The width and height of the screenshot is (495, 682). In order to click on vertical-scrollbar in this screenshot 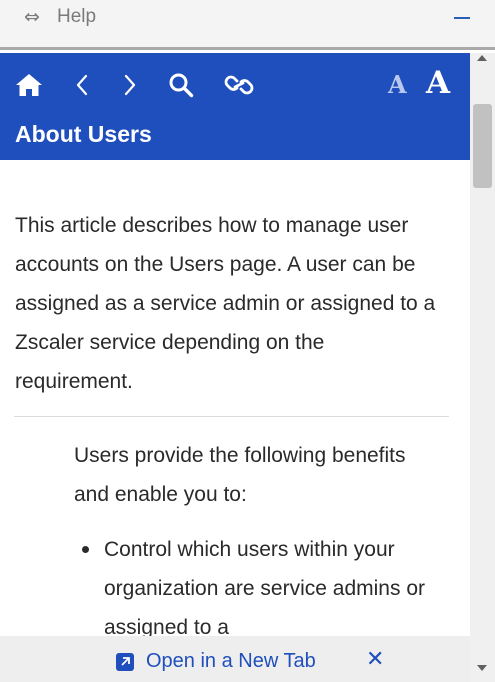, I will do `click(482, 367)`.